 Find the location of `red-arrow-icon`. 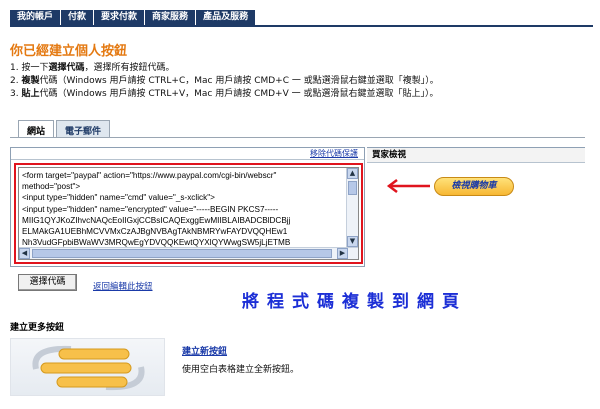

red-arrow-icon is located at coordinates (408, 186).